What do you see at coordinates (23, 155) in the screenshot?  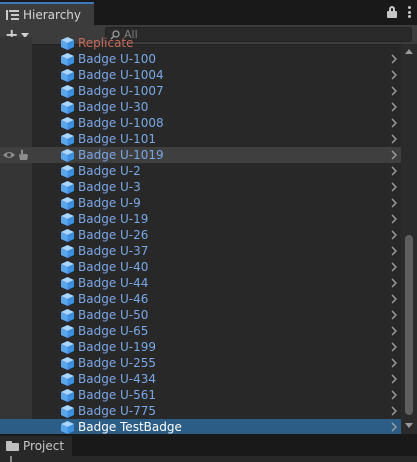 I see `pickable-hand-icon` at bounding box center [23, 155].